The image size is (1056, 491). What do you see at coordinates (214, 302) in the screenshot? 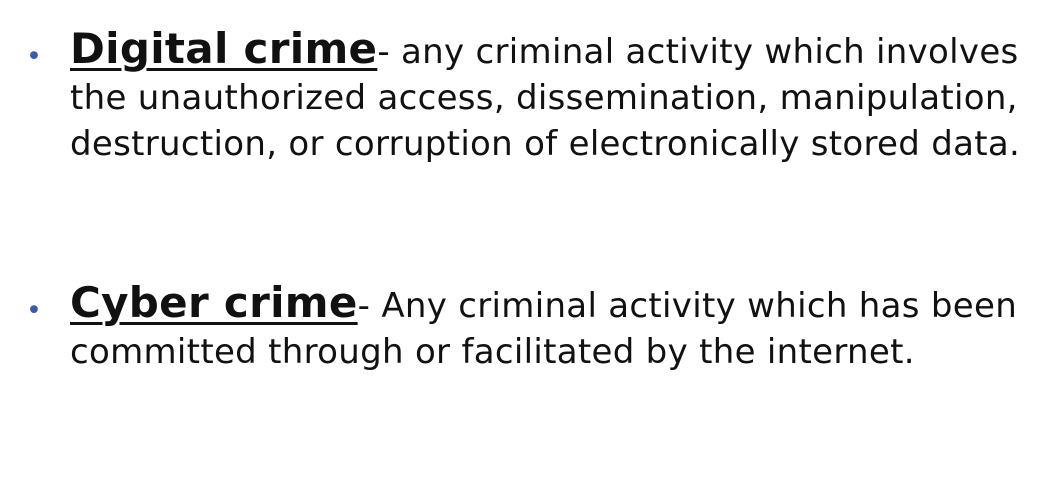
I see `term-cyber-crime: Cyber crime` at bounding box center [214, 302].